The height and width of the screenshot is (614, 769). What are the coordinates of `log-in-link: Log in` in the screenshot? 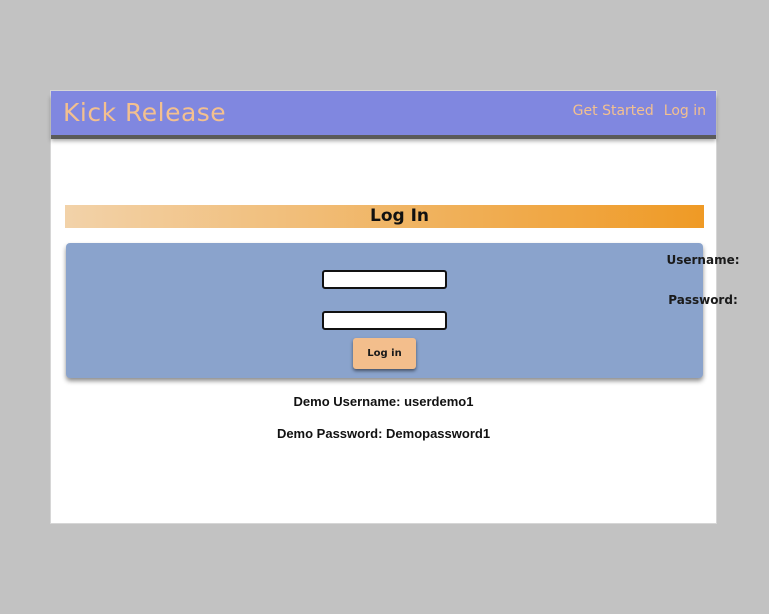 It's located at (685, 111).